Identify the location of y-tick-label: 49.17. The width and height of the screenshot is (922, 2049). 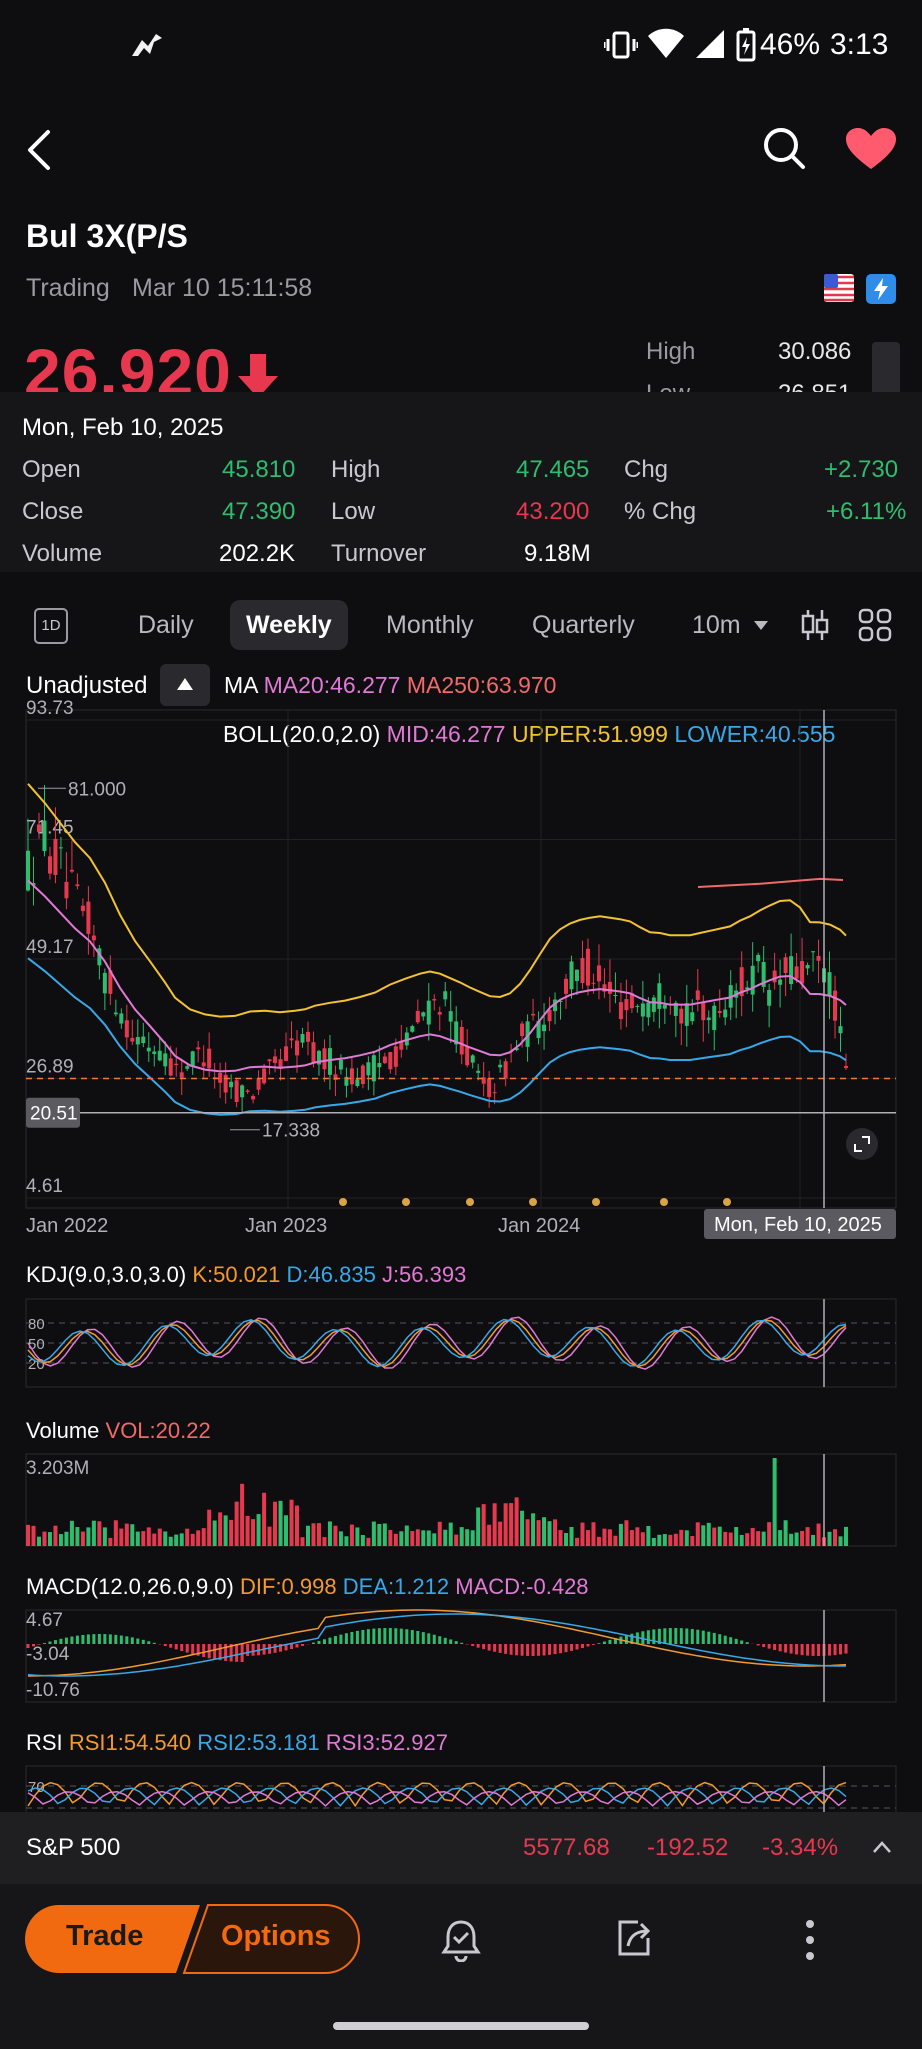
(50, 947).